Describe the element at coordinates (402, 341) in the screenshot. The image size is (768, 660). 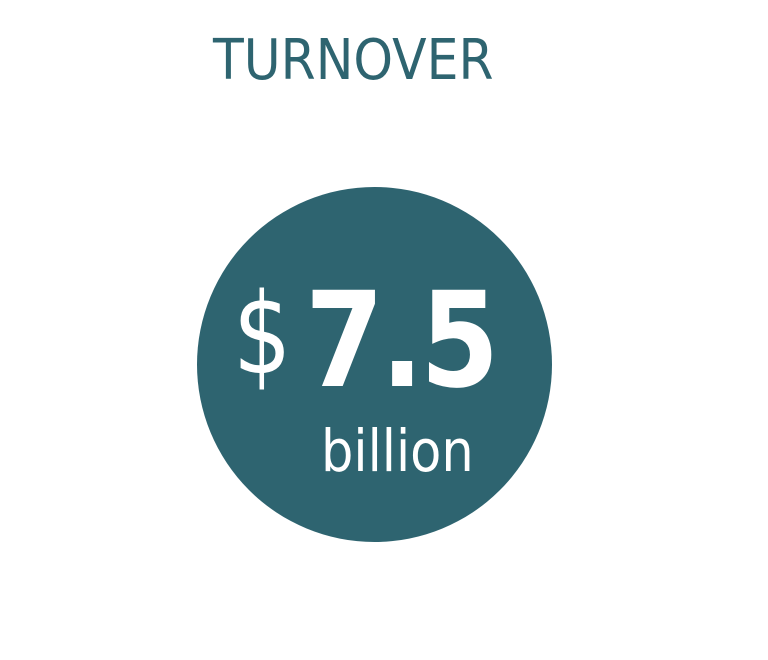
I see `stat-value: 7.5` at that location.